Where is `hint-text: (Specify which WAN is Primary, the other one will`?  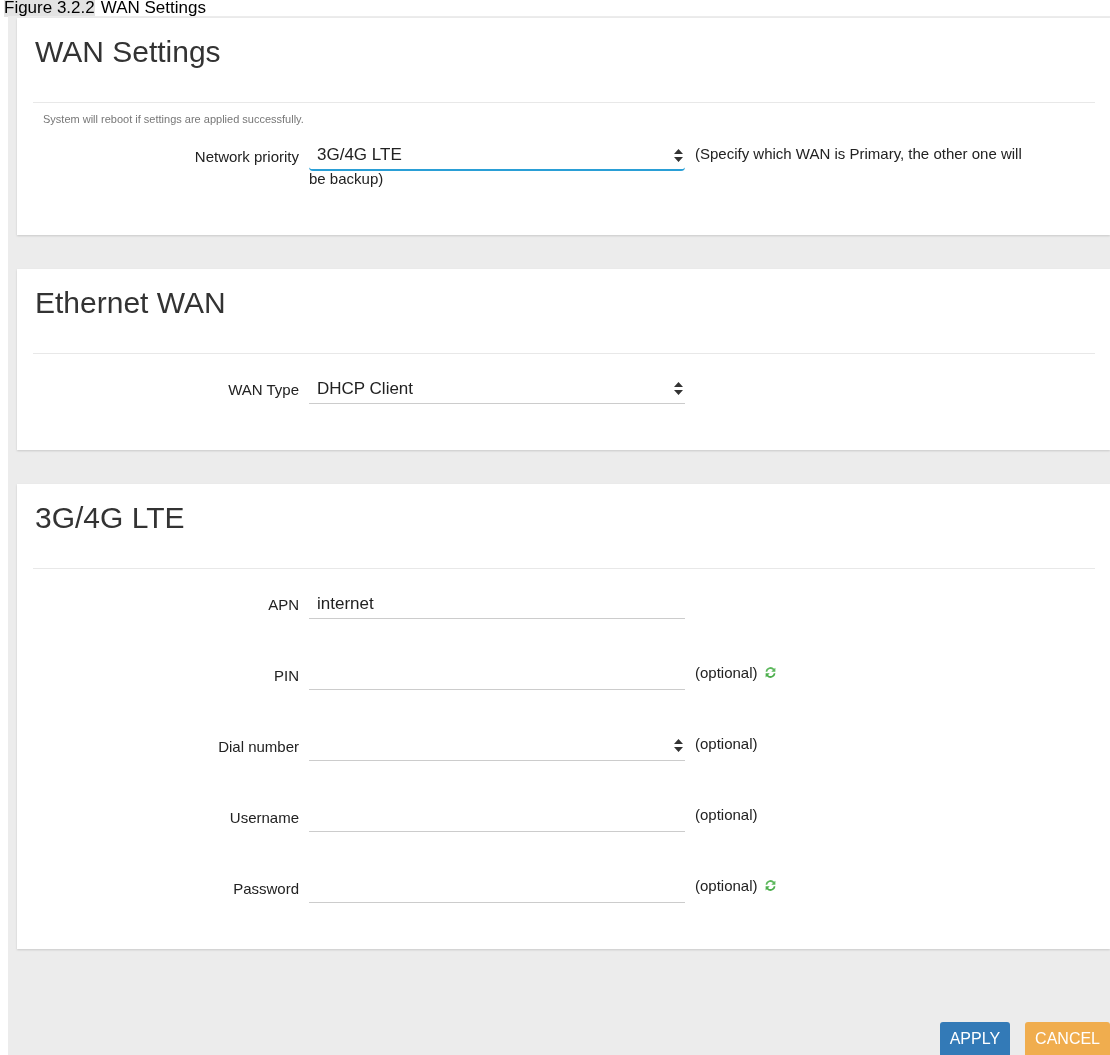
hint-text: (Specify which WAN is Primary, the other one will is located at coordinates (858, 153).